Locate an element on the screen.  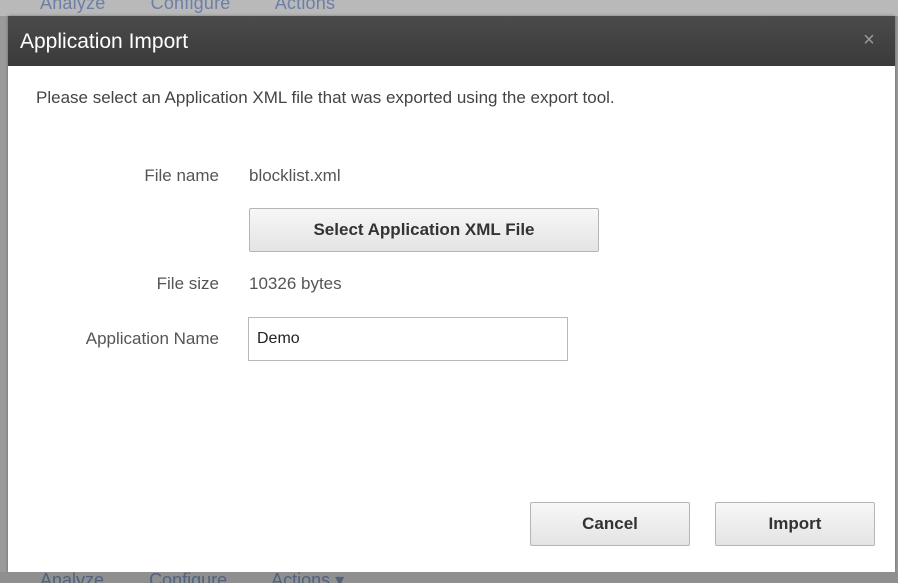
dialog-title: Application Import is located at coordinates (104, 41).